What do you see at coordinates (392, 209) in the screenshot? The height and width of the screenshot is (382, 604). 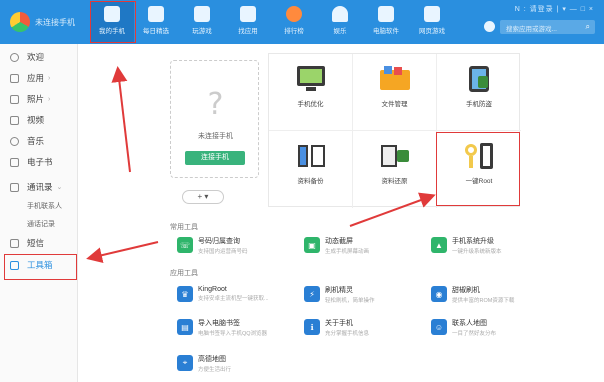 I see `arrow-to-root` at bounding box center [392, 209].